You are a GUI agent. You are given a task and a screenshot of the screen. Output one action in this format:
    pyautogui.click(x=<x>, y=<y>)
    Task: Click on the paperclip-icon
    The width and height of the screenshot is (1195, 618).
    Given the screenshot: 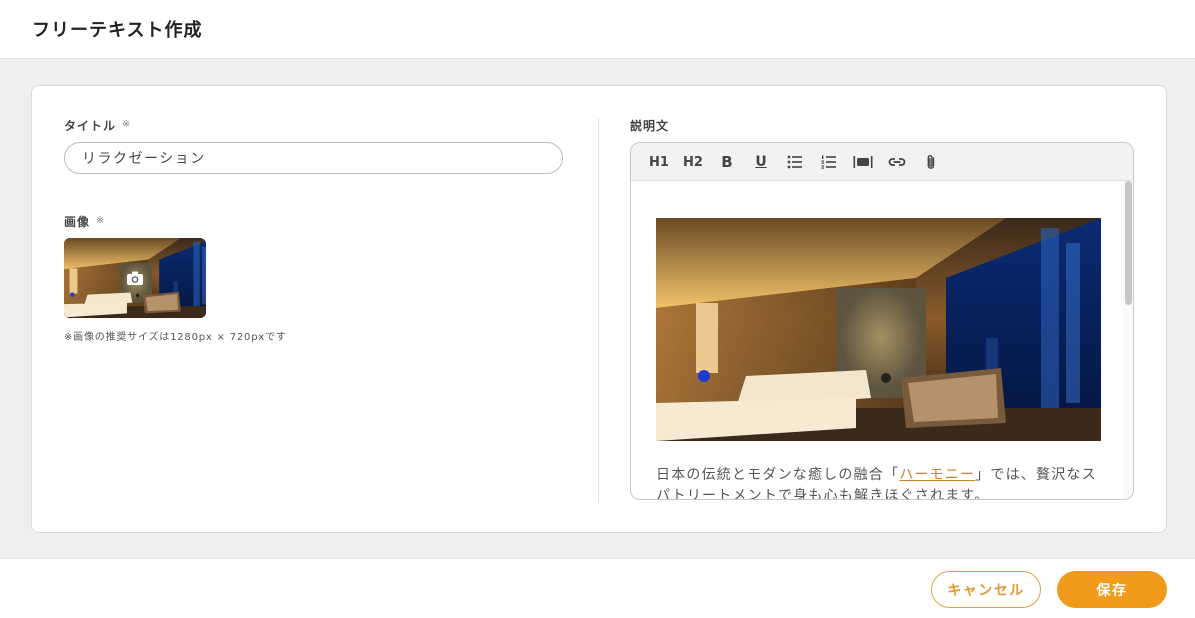 What is the action you would take?
    pyautogui.click(x=931, y=162)
    